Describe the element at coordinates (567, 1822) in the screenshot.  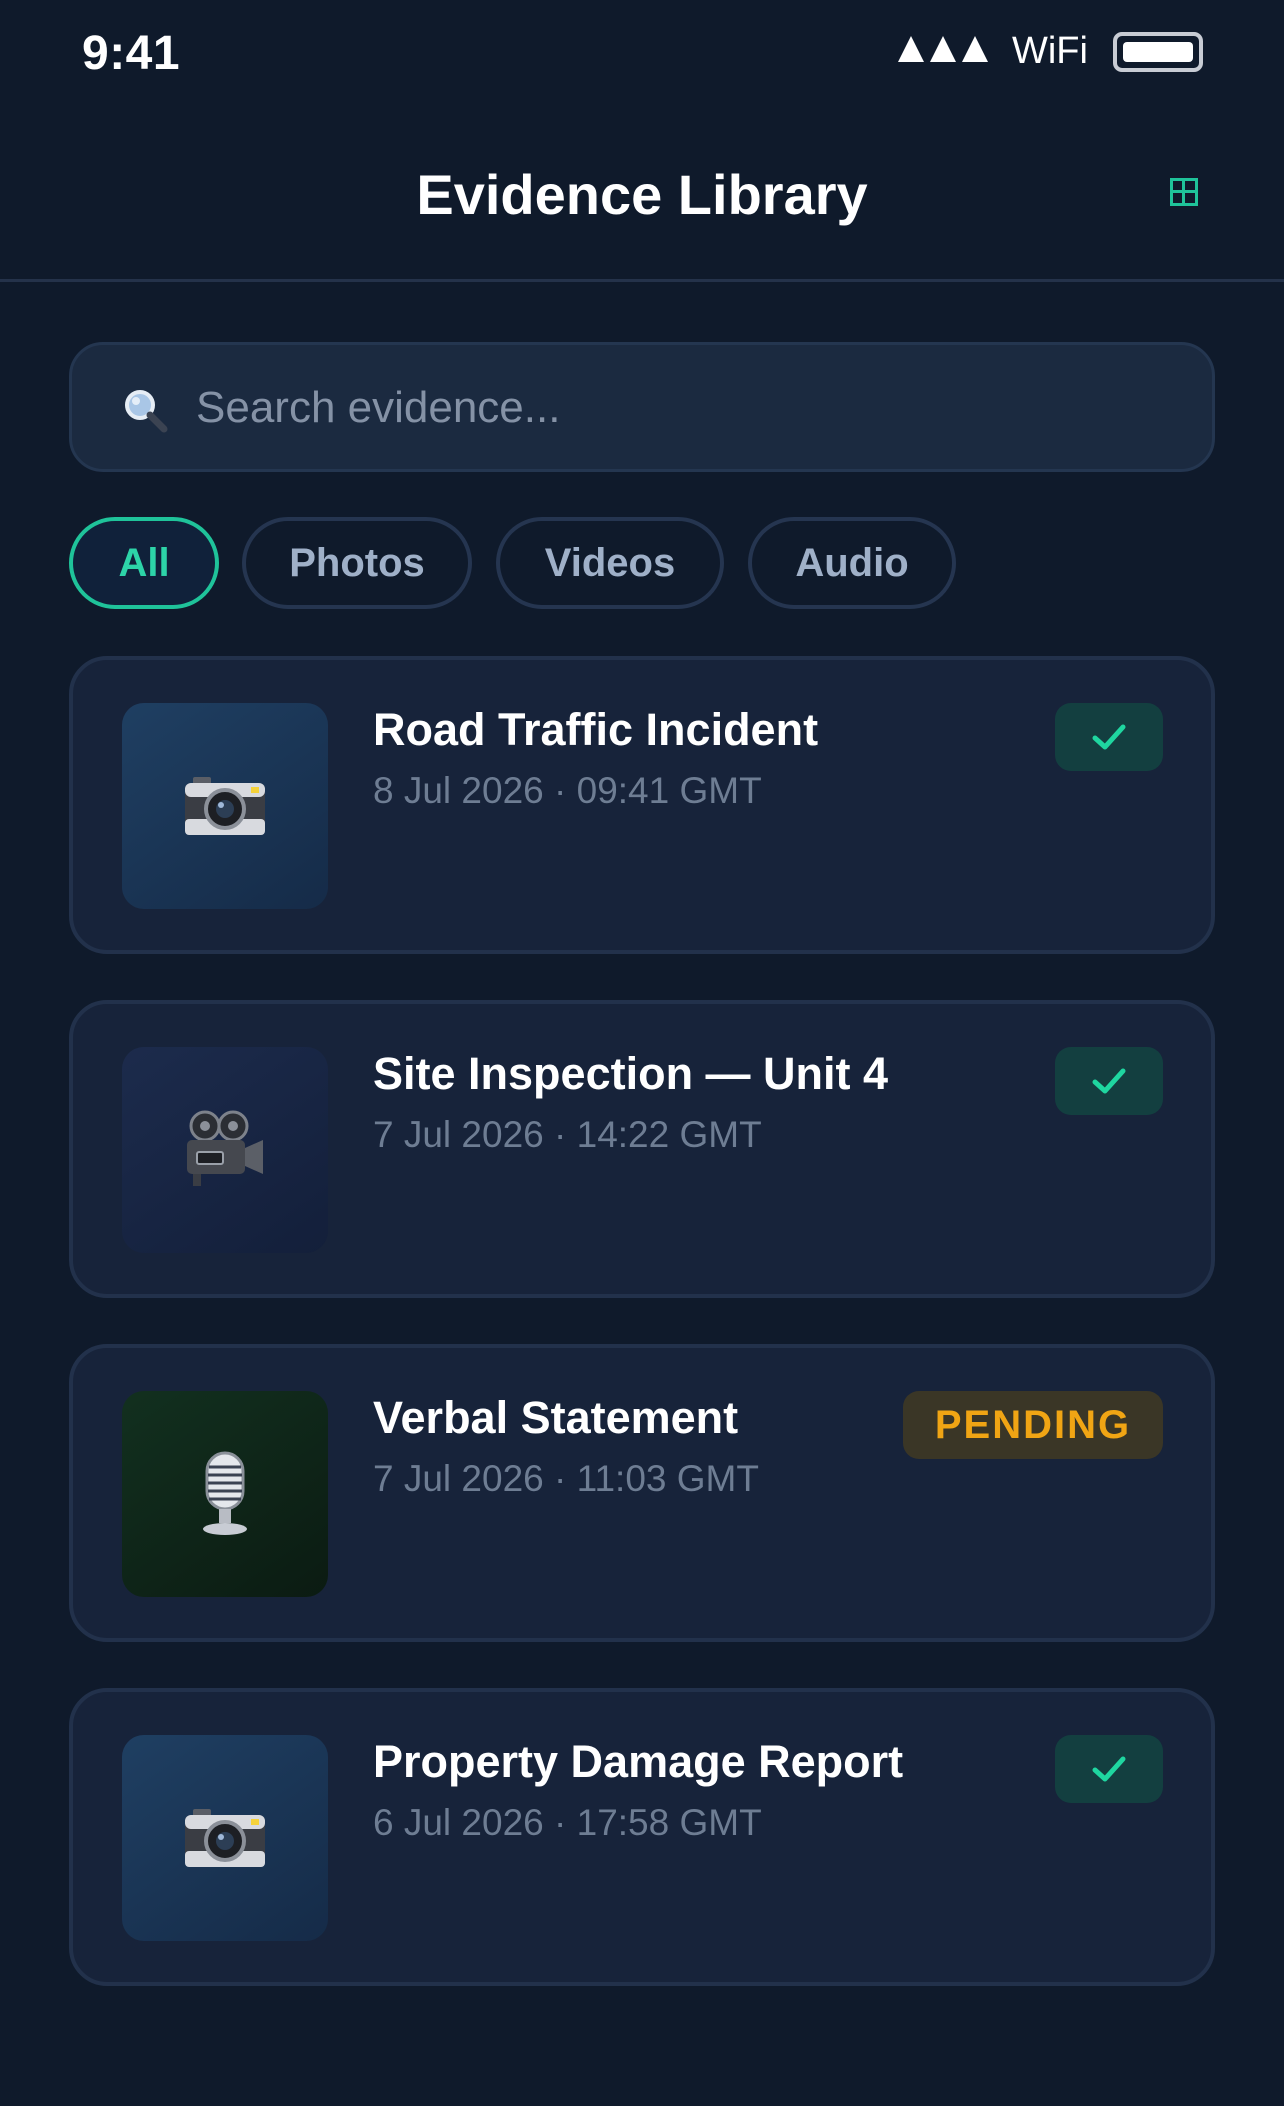
I see `evidence-date: 6 Jul 2026 · 17:58 GMT` at that location.